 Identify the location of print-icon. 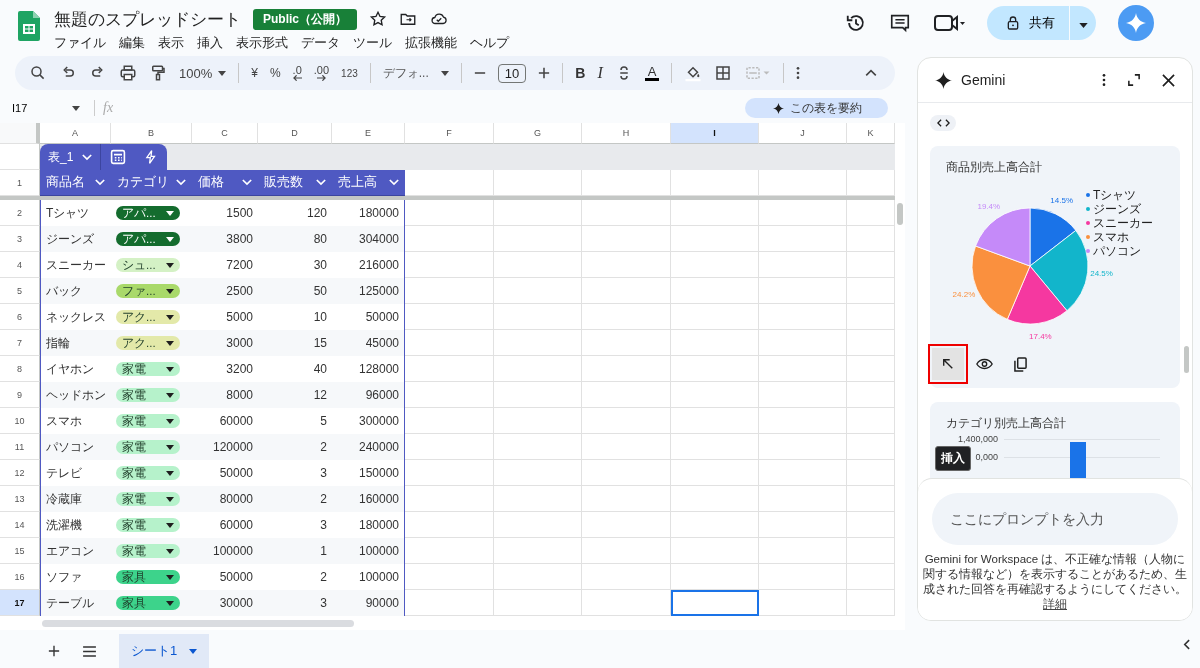
(128, 73).